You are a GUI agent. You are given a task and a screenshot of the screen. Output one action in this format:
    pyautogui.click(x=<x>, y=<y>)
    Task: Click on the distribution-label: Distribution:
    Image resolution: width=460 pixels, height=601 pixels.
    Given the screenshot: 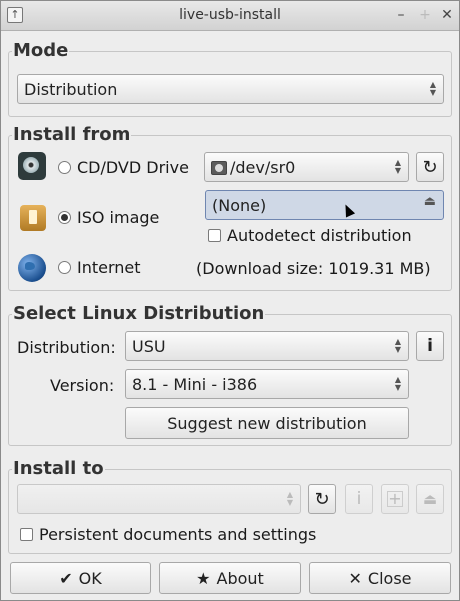 What is the action you would take?
    pyautogui.click(x=66, y=347)
    